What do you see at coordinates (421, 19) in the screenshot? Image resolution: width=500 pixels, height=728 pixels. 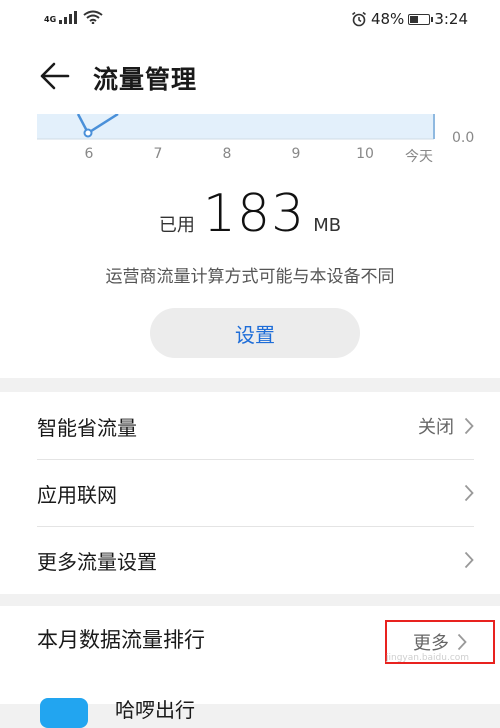 I see `battery-icon` at bounding box center [421, 19].